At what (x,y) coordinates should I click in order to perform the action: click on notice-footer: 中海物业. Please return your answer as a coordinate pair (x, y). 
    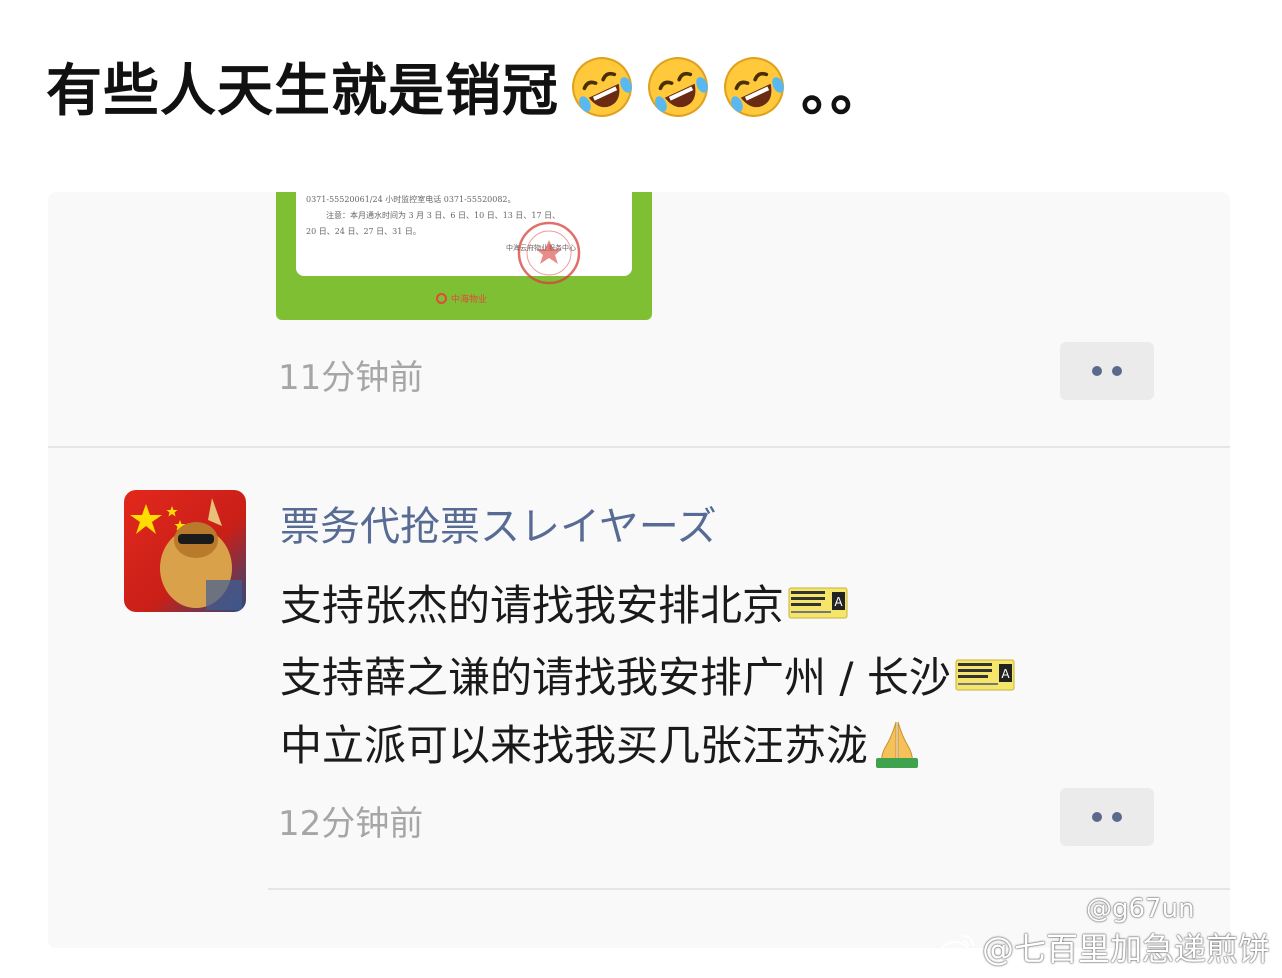
    Looking at the image, I should click on (461, 298).